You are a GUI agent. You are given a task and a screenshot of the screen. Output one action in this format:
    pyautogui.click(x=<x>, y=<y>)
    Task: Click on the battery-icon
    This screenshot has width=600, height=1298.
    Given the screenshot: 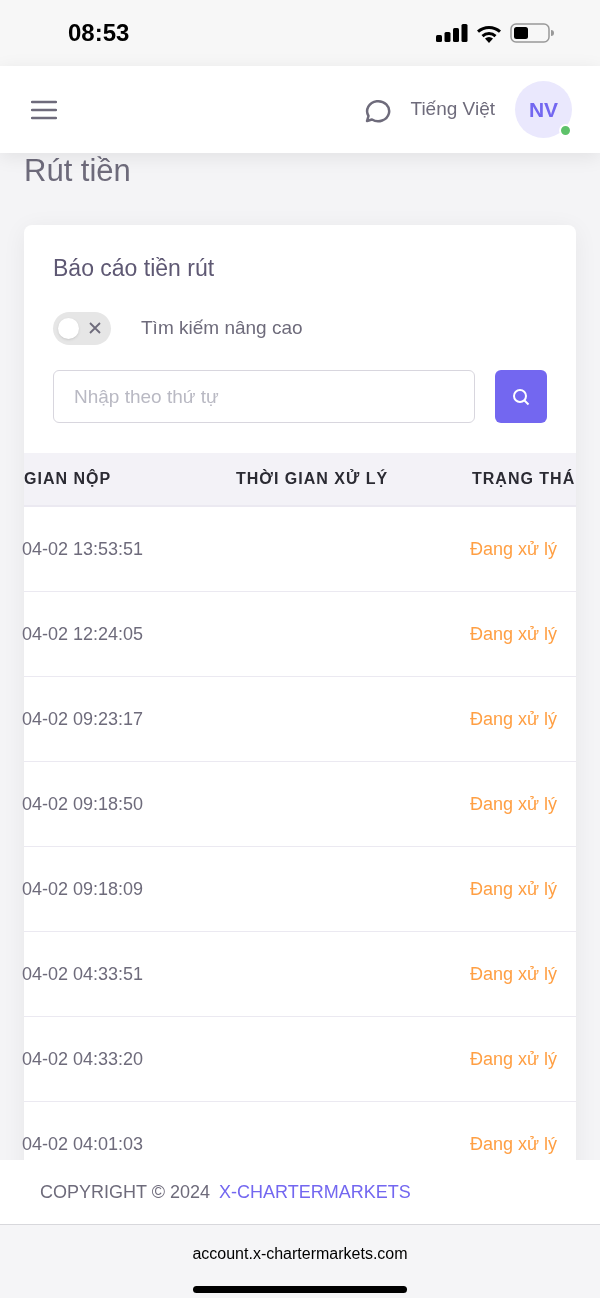 What is the action you would take?
    pyautogui.click(x=532, y=33)
    